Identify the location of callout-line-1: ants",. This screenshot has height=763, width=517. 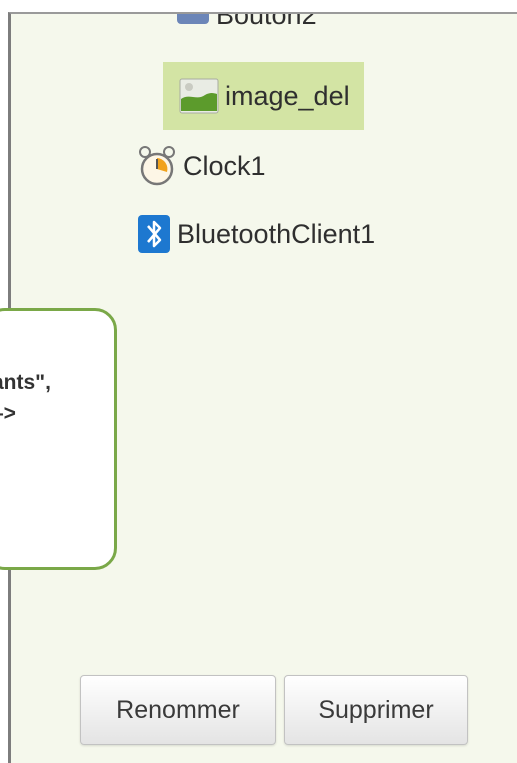
(25, 382).